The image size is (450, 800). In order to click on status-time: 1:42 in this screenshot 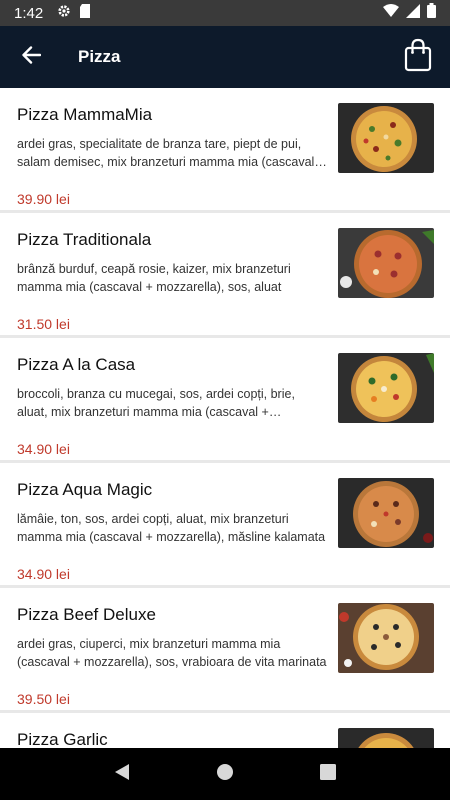, I will do `click(29, 13)`.